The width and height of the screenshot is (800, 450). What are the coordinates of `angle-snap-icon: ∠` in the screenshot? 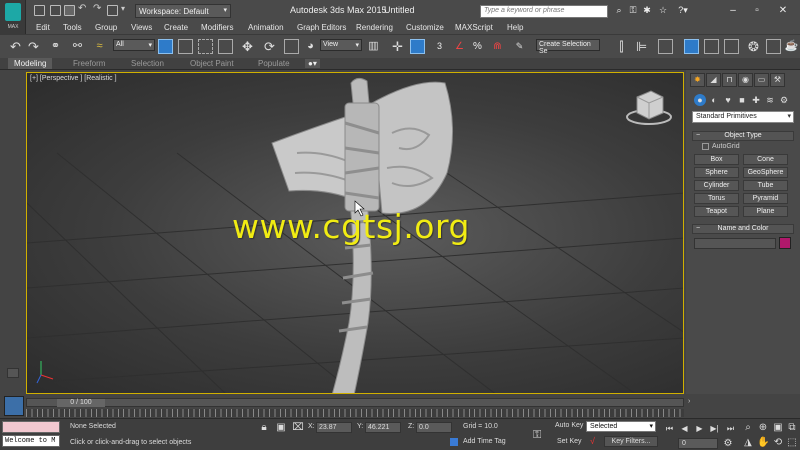 It's located at (459, 46).